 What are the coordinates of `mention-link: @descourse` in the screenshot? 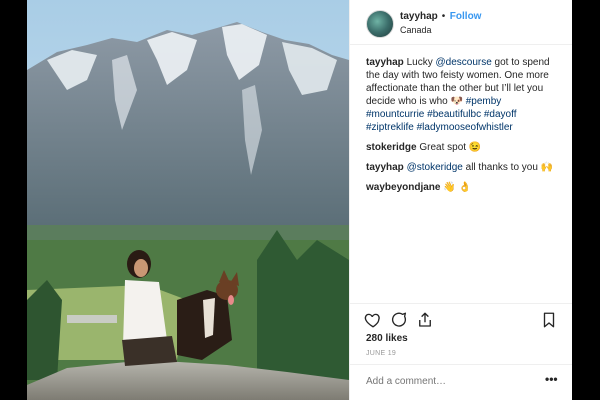 It's located at (463, 62).